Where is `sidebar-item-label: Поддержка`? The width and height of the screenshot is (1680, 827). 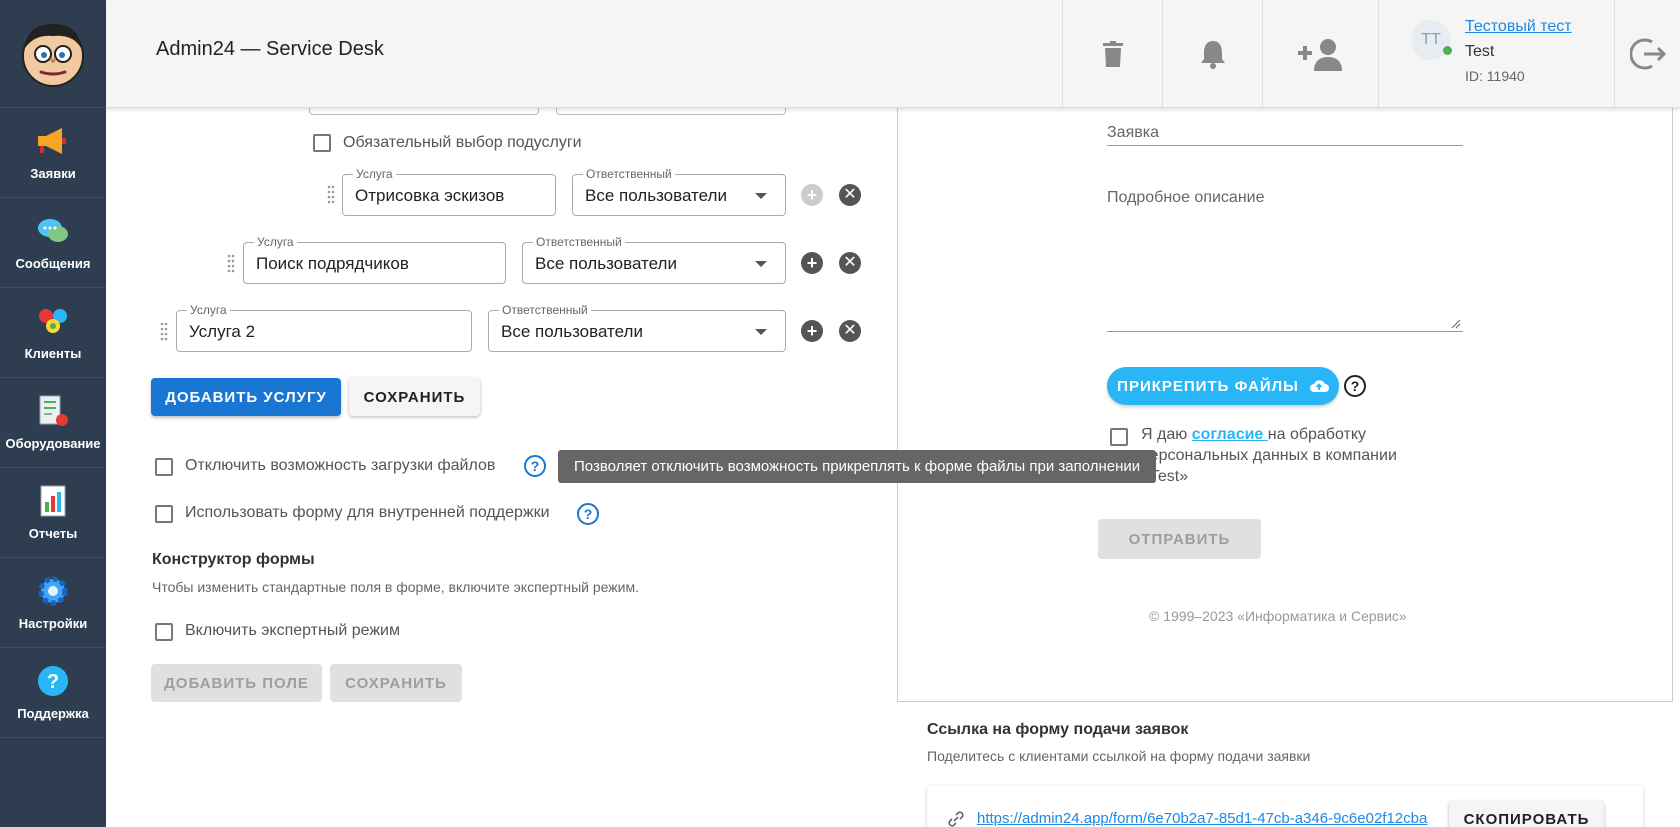 sidebar-item-label: Поддержка is located at coordinates (53, 713).